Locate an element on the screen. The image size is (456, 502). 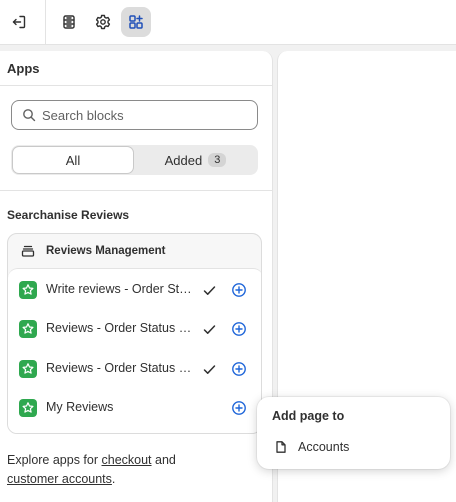
popover-title: Add page to is located at coordinates (308, 416).